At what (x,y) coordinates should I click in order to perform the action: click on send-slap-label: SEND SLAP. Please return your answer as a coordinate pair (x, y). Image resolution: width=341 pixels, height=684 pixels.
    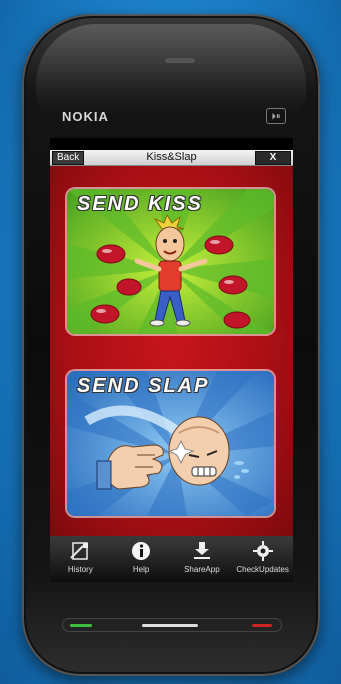
    Looking at the image, I should click on (143, 386).